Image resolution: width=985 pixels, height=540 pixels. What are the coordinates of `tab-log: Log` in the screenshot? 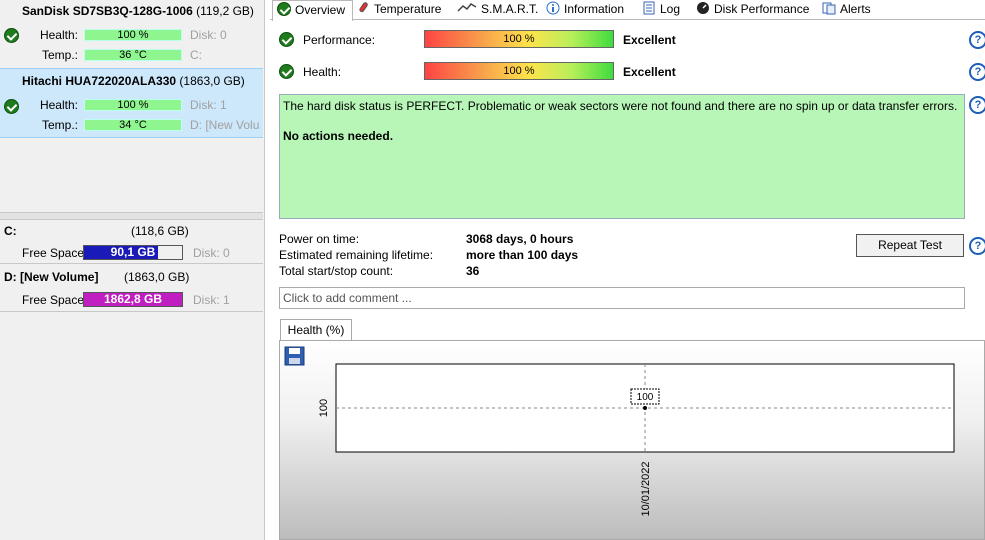 It's located at (661, 9).